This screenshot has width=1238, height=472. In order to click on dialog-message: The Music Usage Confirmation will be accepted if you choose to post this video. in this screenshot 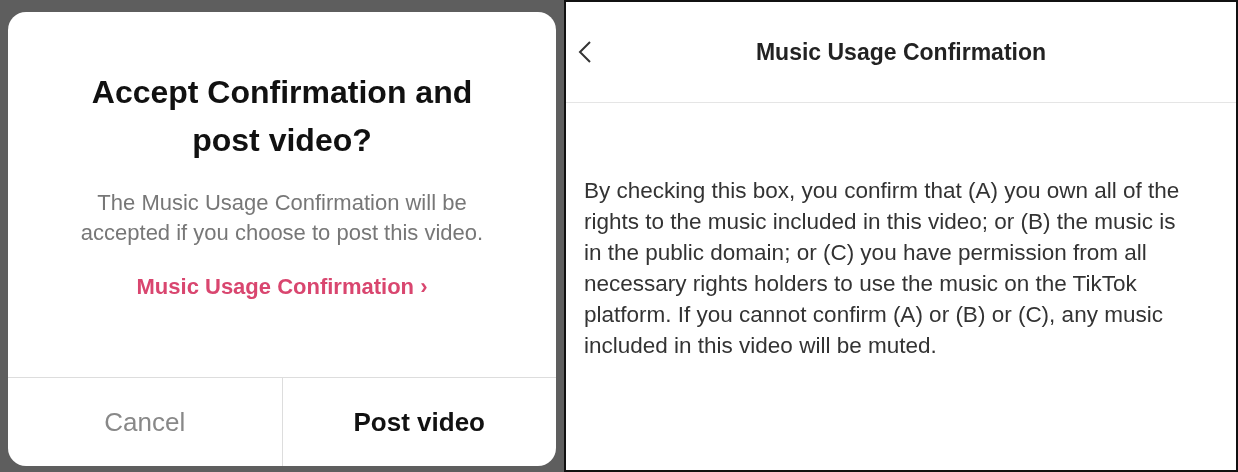, I will do `click(282, 218)`.